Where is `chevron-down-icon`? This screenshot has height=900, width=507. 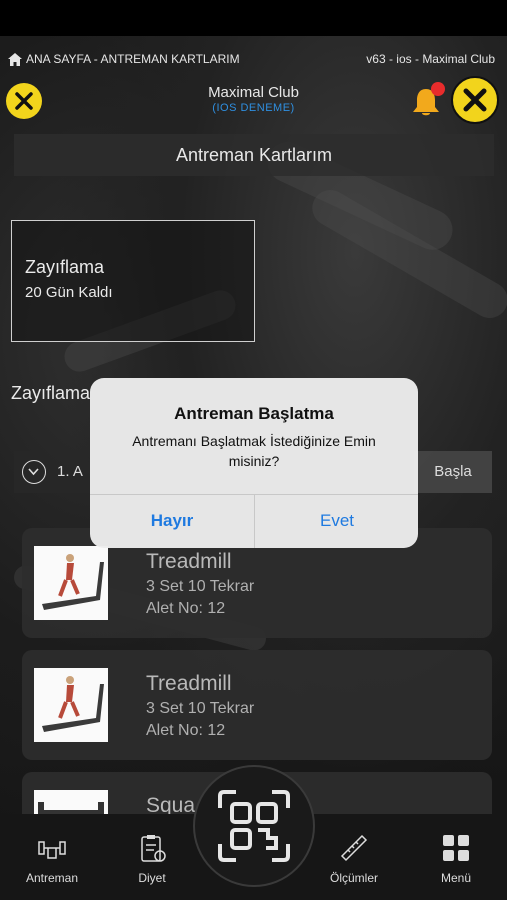 chevron-down-icon is located at coordinates (34, 472).